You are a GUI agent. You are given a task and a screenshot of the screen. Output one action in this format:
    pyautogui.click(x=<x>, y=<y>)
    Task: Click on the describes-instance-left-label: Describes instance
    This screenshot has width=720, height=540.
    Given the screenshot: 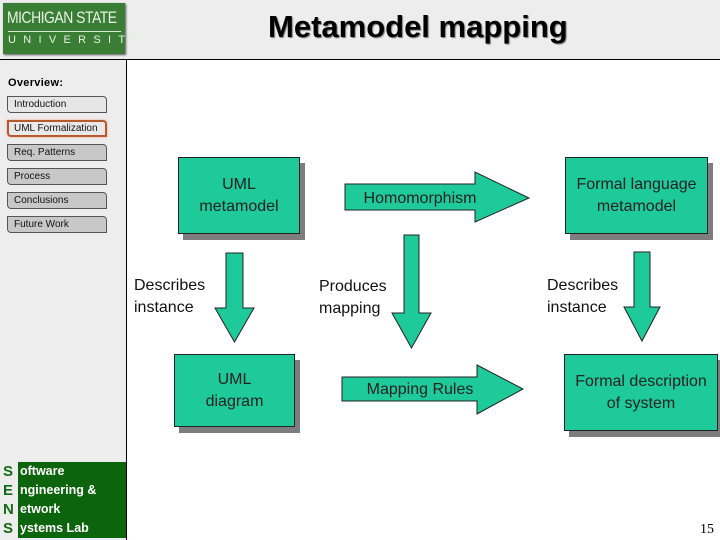 What is the action you would take?
    pyautogui.click(x=170, y=296)
    